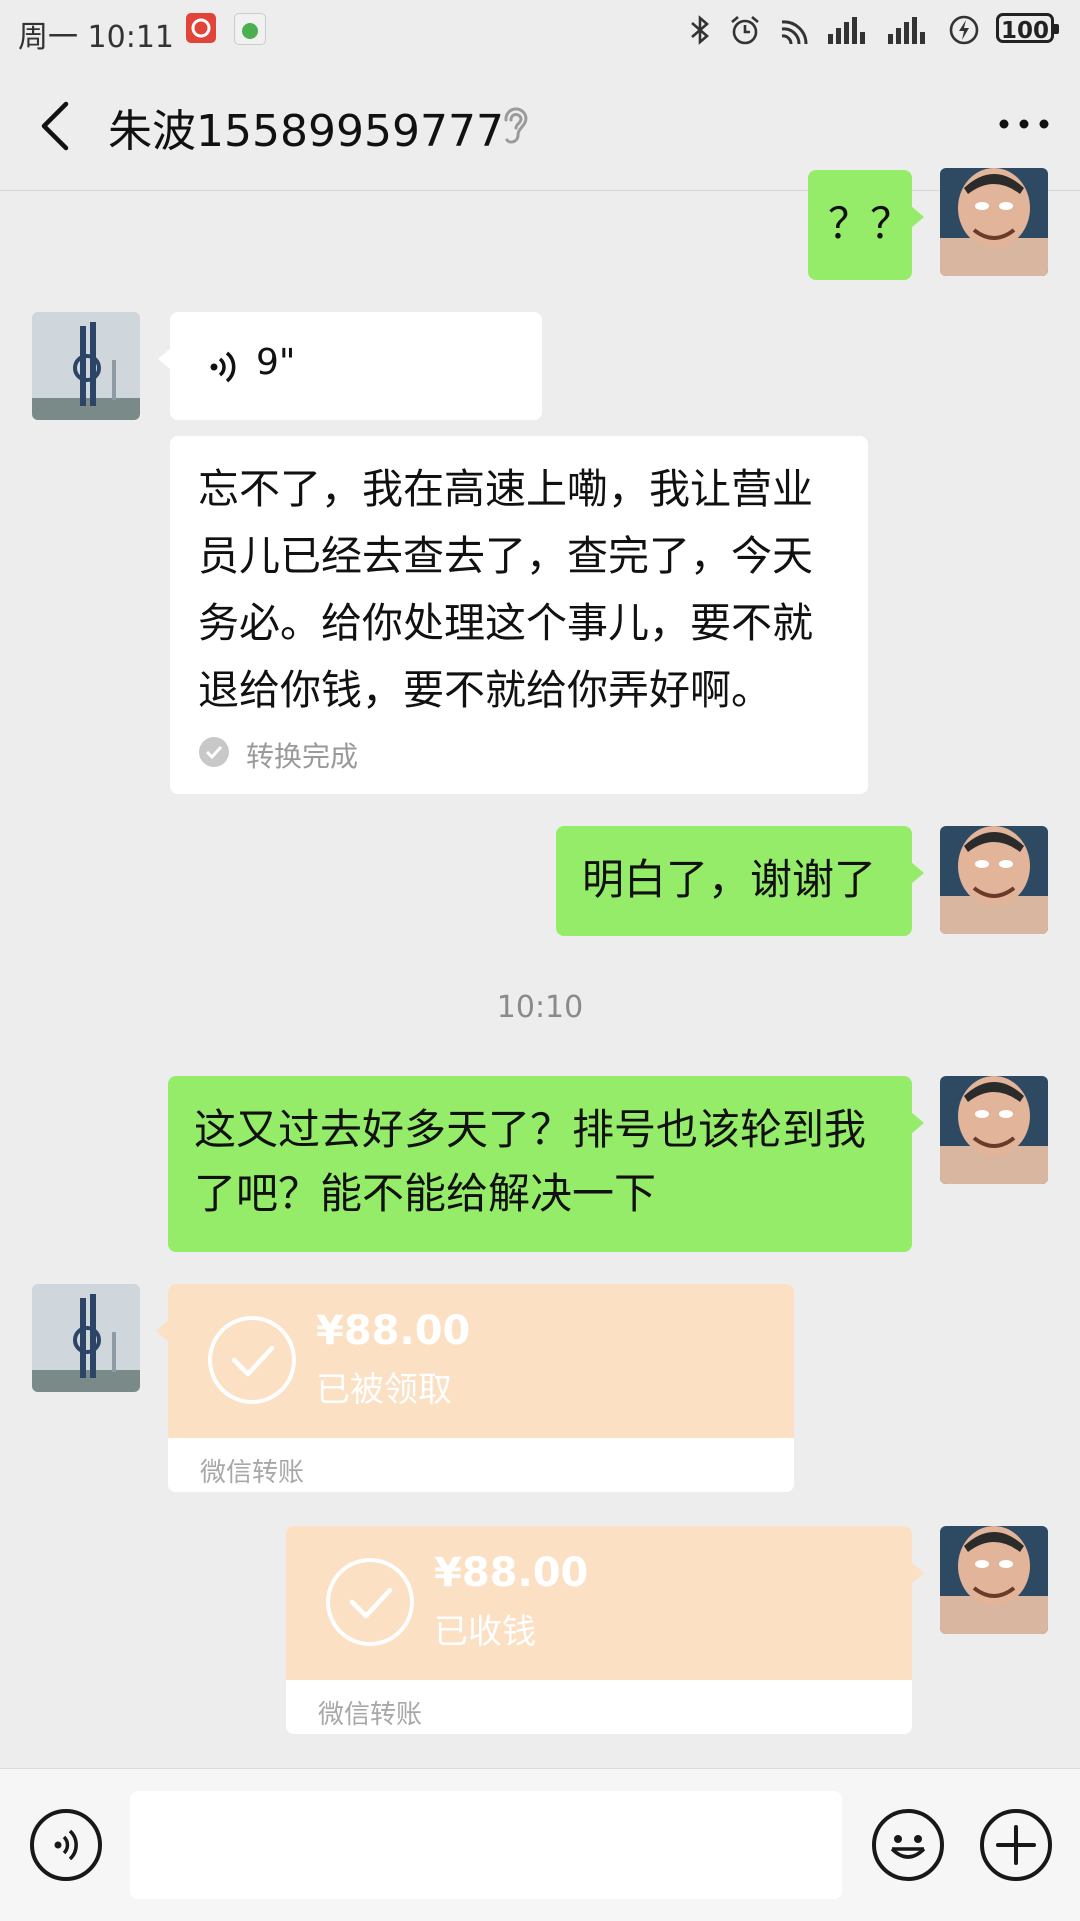 The height and width of the screenshot is (1921, 1080). I want to click on emoji-icon, so click(908, 1845).